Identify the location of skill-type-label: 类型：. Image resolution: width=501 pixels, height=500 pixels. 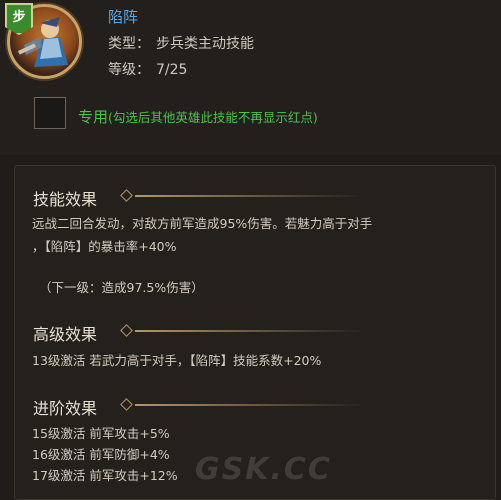
(129, 44).